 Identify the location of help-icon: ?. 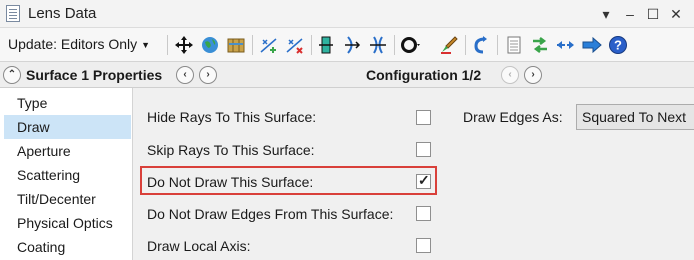
(618, 45).